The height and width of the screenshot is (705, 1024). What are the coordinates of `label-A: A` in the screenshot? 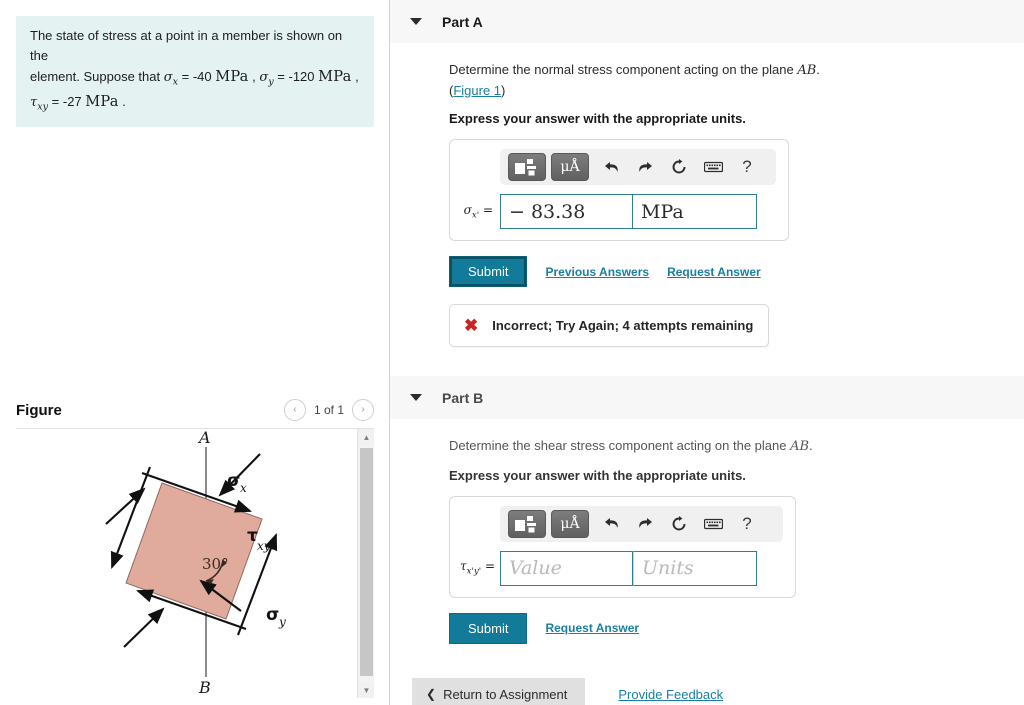 It's located at (204, 438).